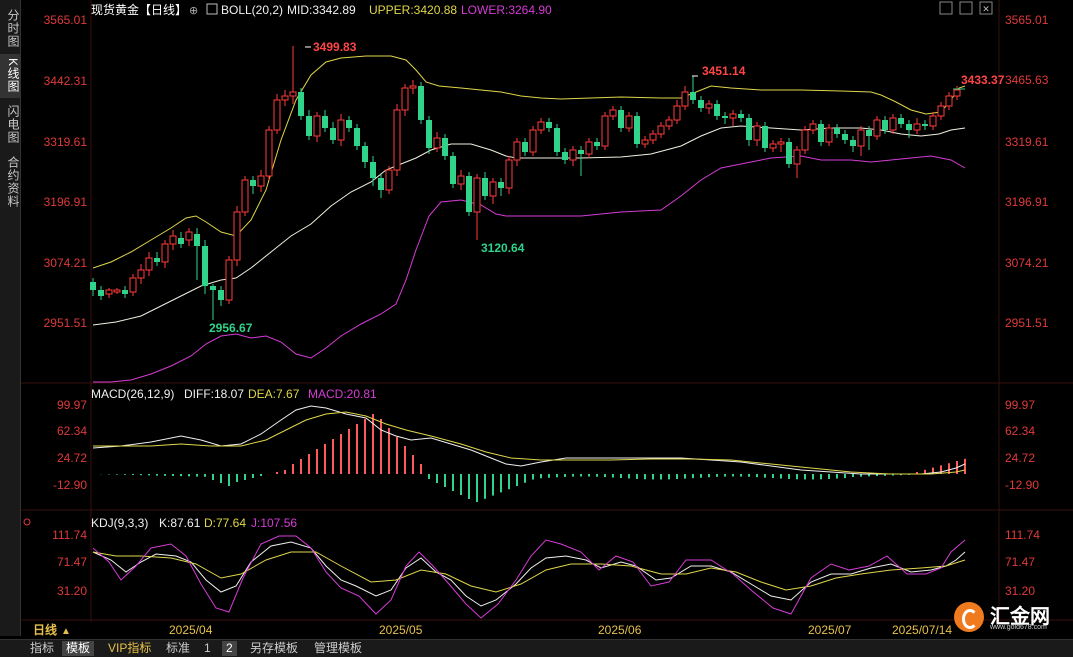 The image size is (1073, 657). Describe the element at coordinates (66, 631) in the screenshot. I see `period-dropdown-icon: ▲` at that location.